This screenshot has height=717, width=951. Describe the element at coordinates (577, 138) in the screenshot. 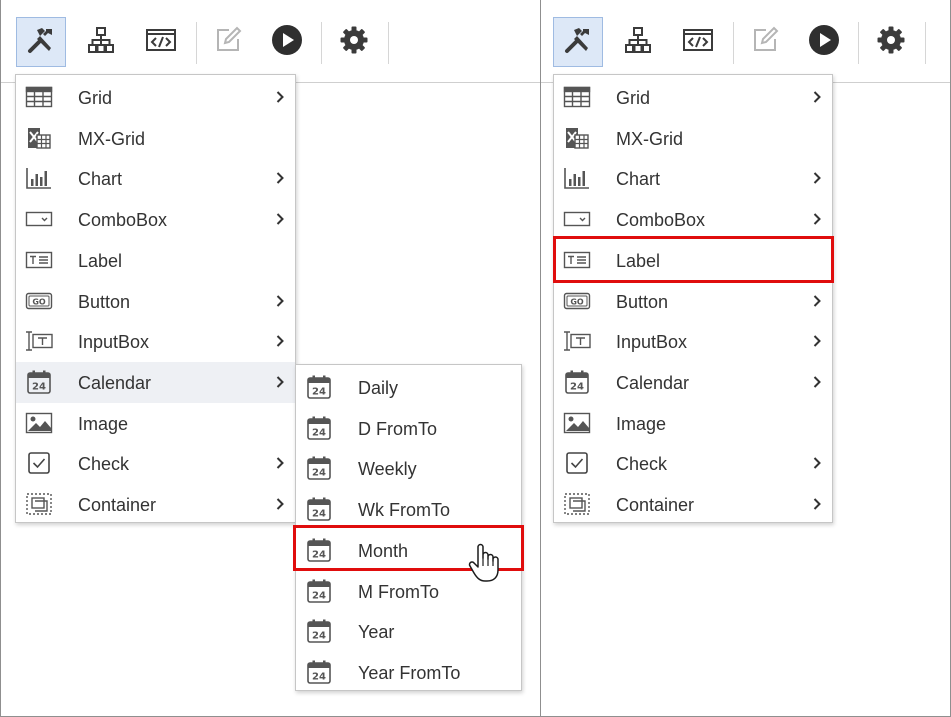

I see `mx-grid-icon` at that location.